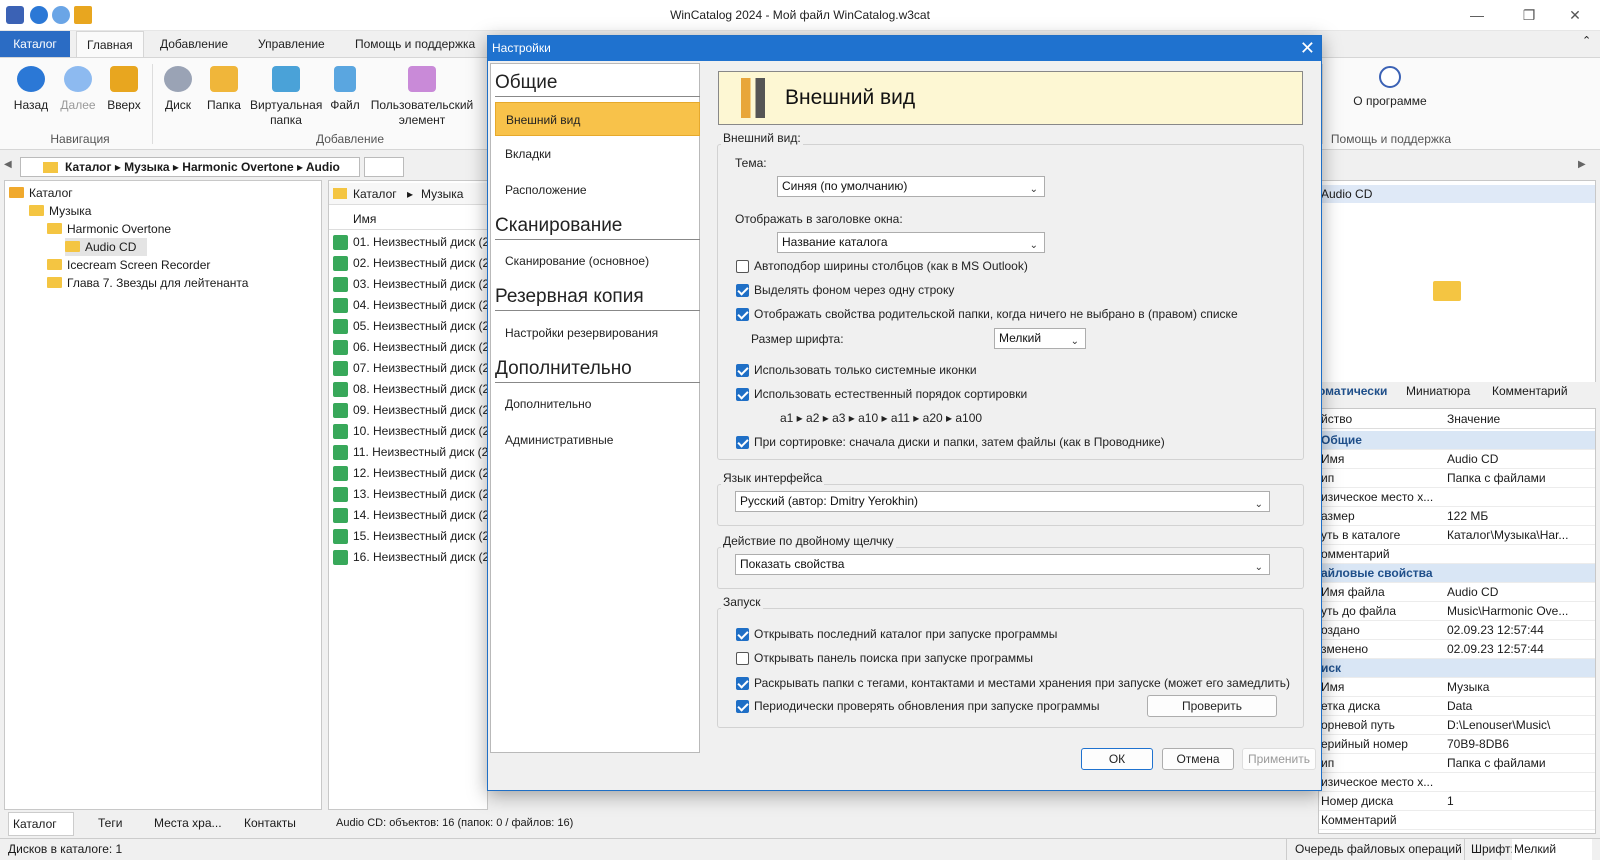  What do you see at coordinates (412, 389) in the screenshot?
I see `list-item: 08. Неизвестный диск (24` at bounding box center [412, 389].